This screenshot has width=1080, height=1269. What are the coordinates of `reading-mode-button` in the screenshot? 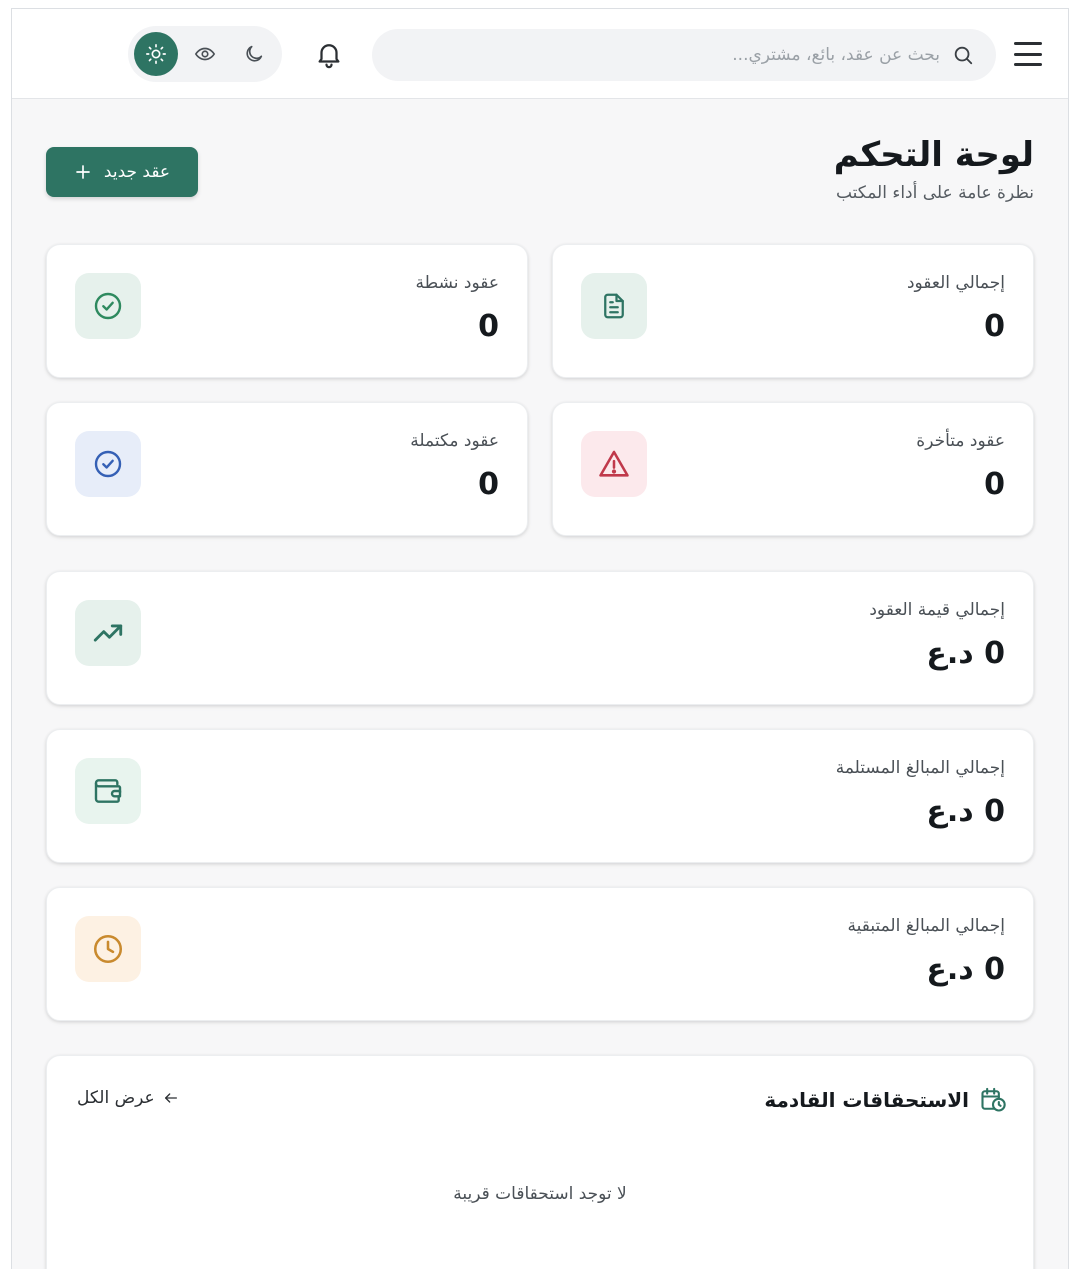 It's located at (205, 54).